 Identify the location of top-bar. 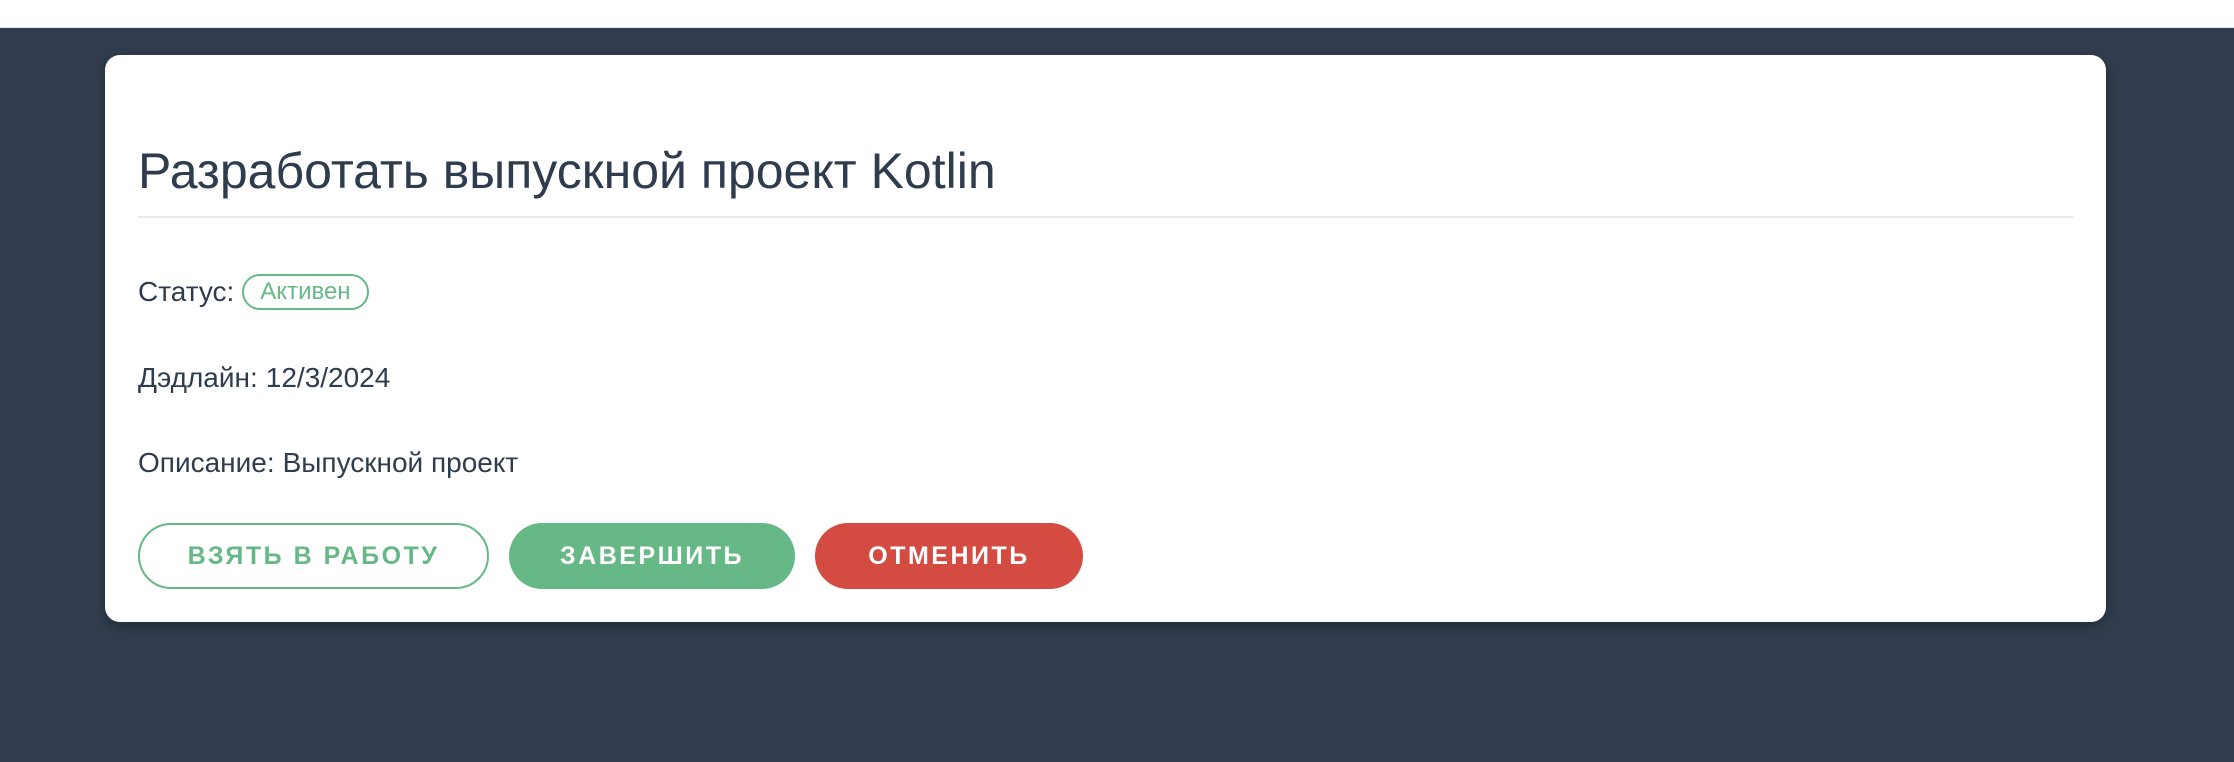
(1117, 14).